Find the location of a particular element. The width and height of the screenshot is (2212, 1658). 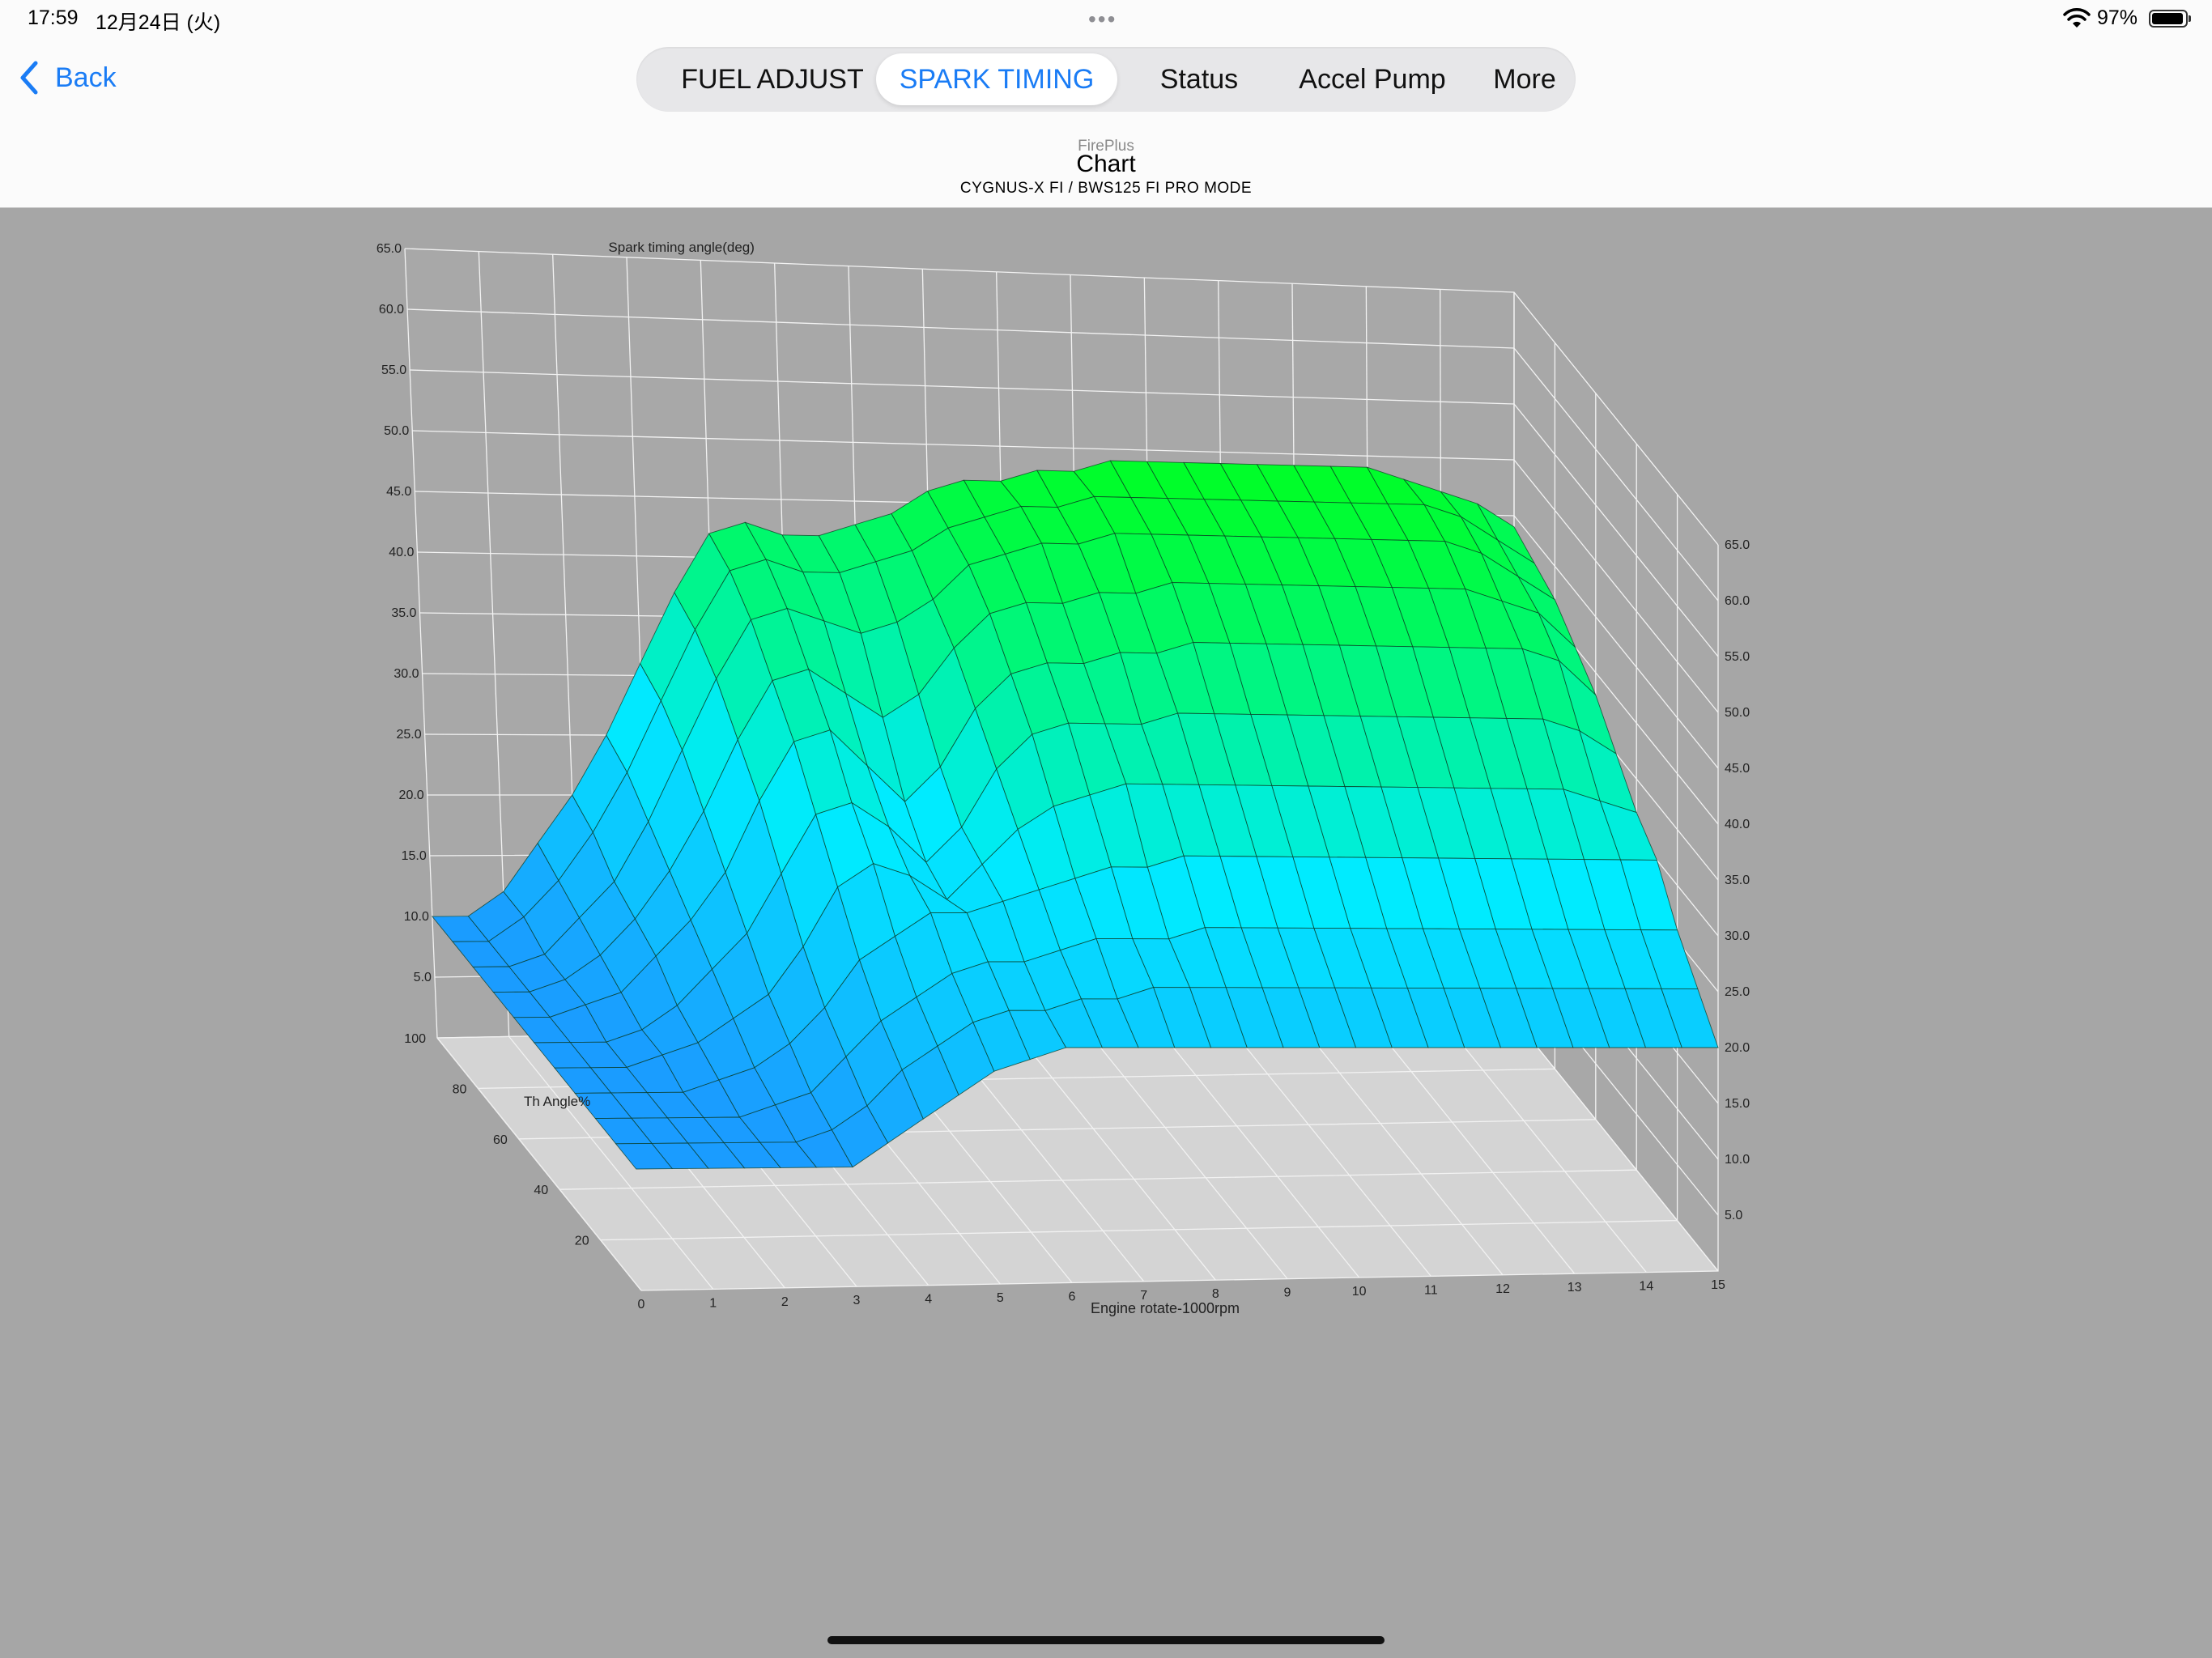

x-tick-label: 10 is located at coordinates (1360, 1292).